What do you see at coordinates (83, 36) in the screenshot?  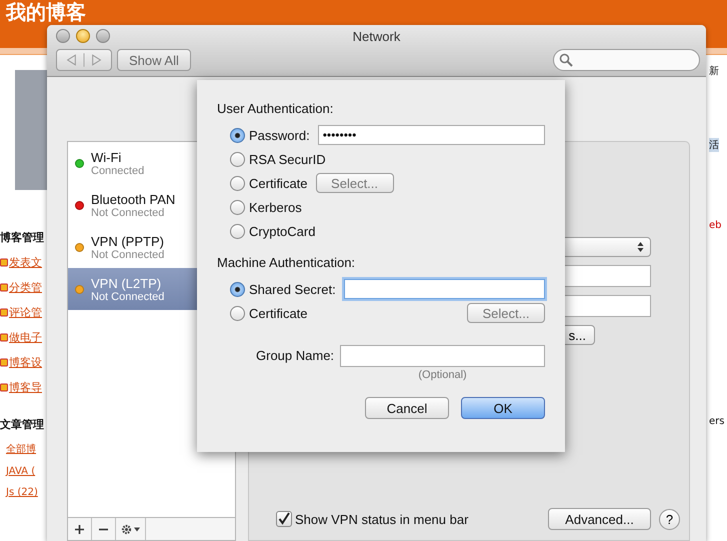 I see `minimize-button` at bounding box center [83, 36].